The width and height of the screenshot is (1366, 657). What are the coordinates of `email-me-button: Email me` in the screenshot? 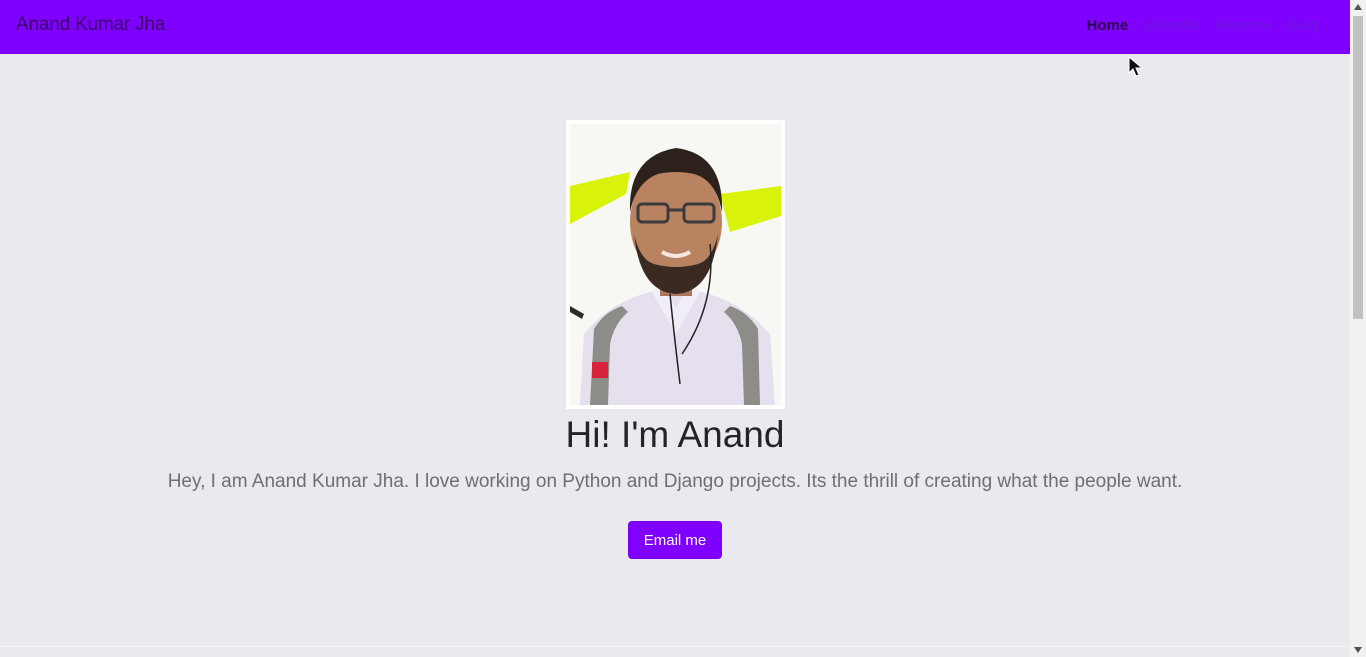 It's located at (675, 540).